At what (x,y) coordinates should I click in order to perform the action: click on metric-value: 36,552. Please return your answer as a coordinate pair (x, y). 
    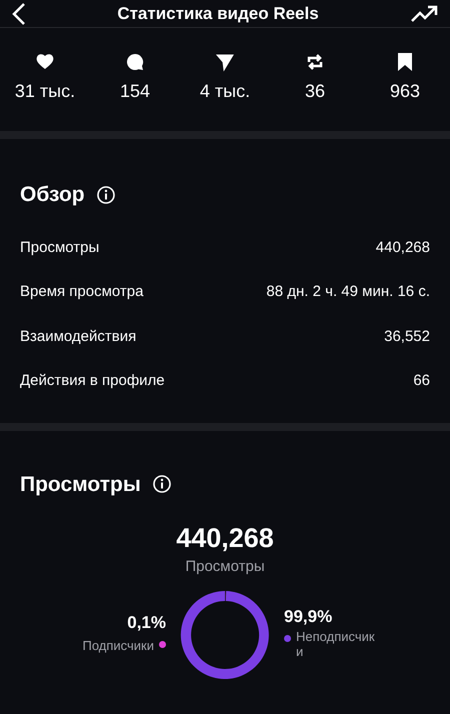
    Looking at the image, I should click on (407, 336).